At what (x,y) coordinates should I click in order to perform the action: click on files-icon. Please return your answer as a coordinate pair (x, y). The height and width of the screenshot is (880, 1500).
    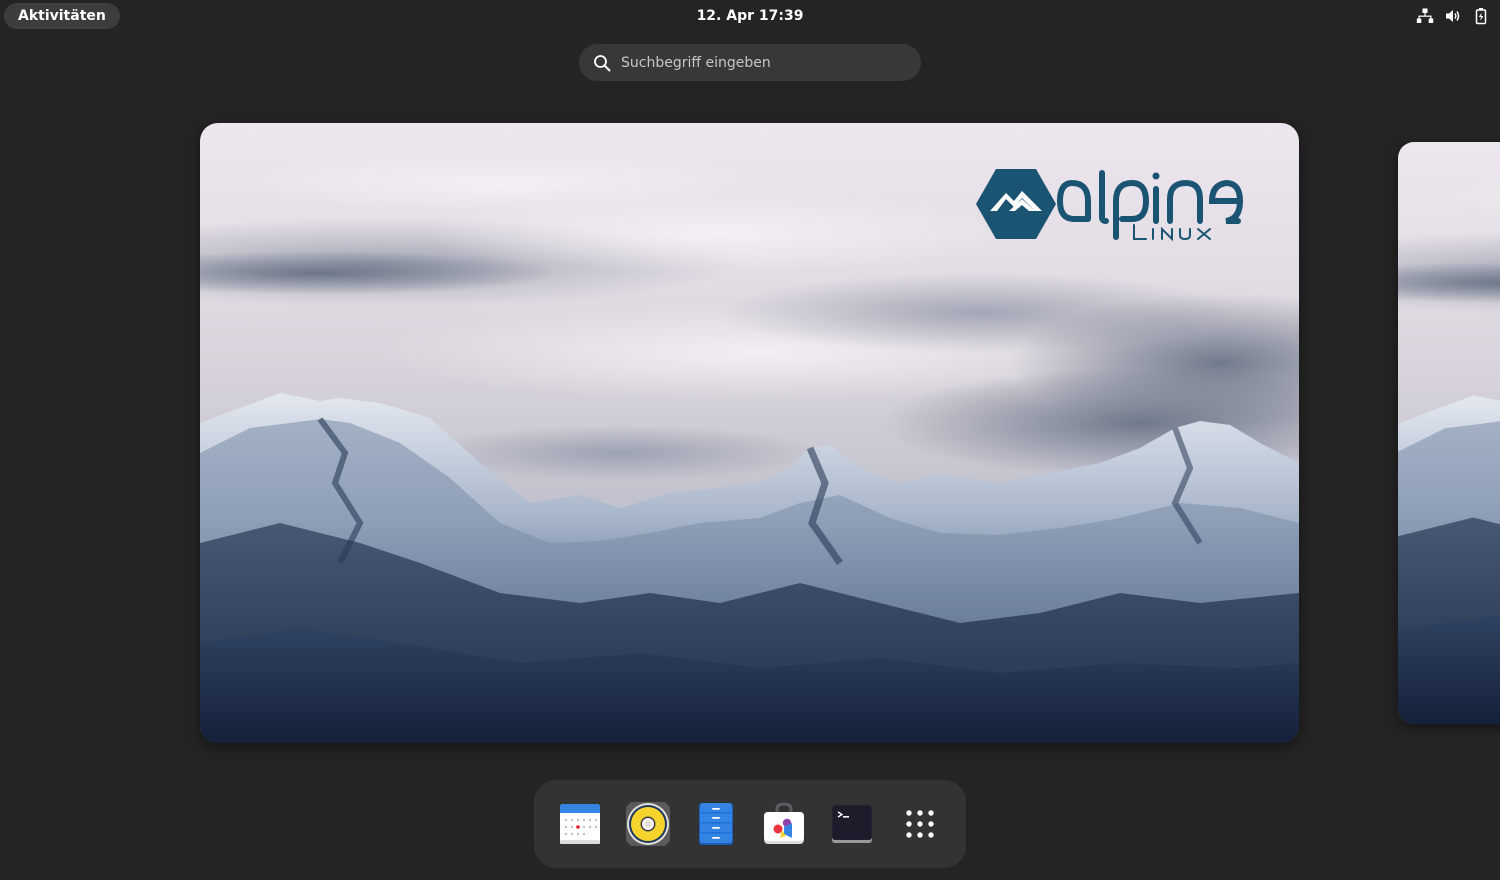
    Looking at the image, I should click on (716, 824).